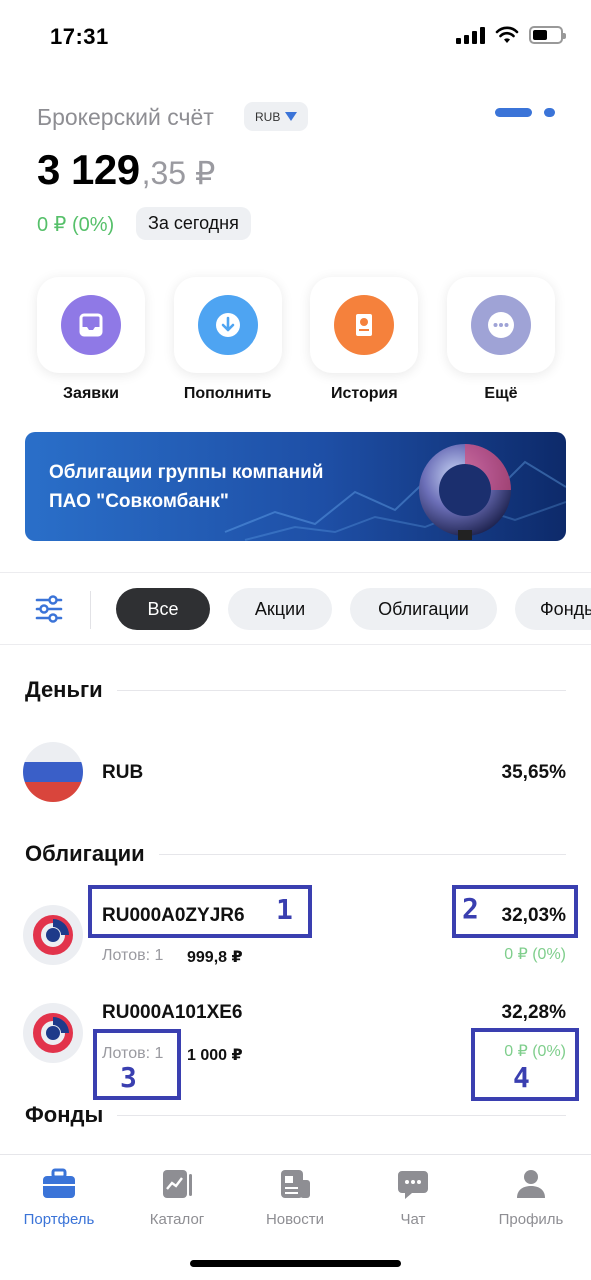 The image size is (591, 1280). What do you see at coordinates (470, 35) in the screenshot?
I see `cellular-signal-icon` at bounding box center [470, 35].